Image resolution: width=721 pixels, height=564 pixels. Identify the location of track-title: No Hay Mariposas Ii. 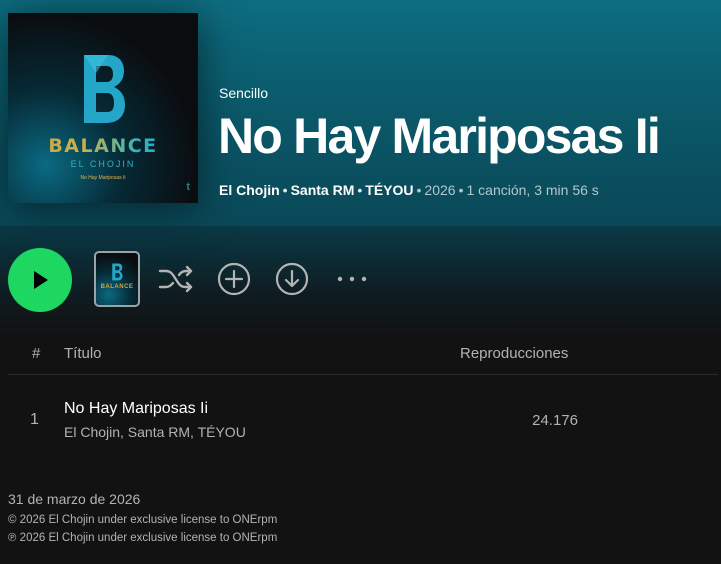
(136, 409).